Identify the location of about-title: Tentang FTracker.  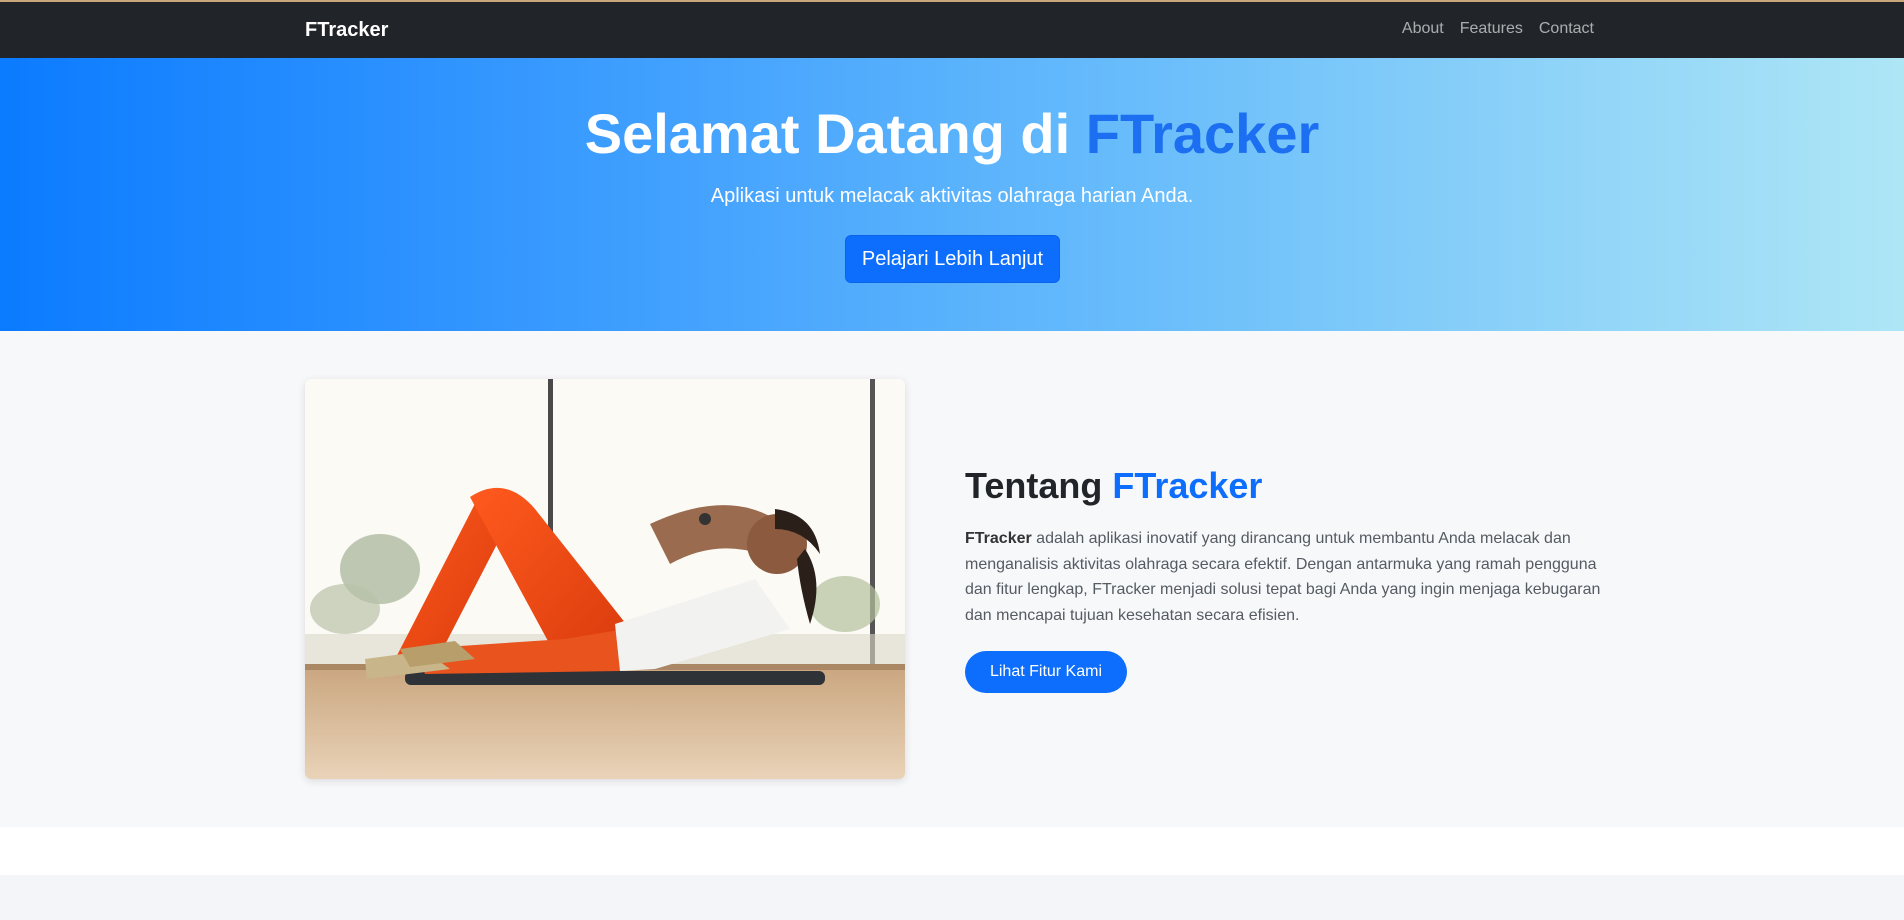
(1113, 486).